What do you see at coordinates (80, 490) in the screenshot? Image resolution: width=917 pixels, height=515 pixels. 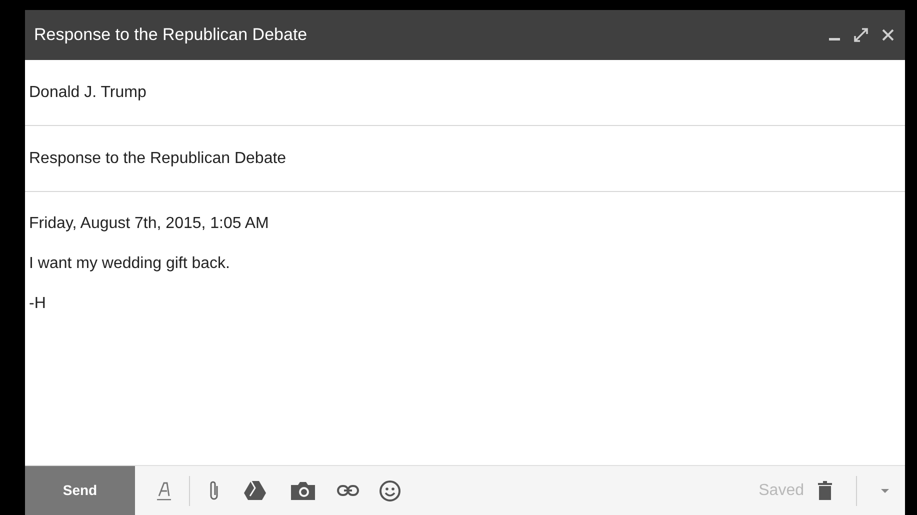 I see `send-button: Send` at bounding box center [80, 490].